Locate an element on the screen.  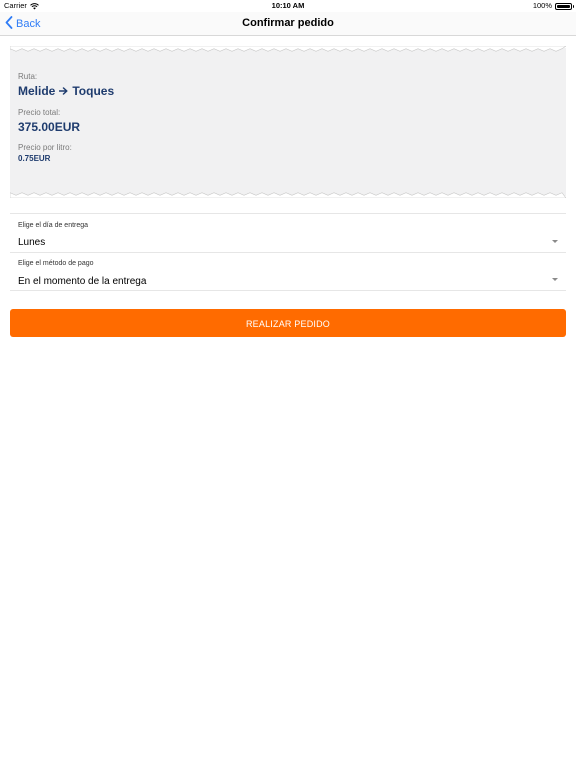
page-title: Confirmar pedido is located at coordinates (288, 23).